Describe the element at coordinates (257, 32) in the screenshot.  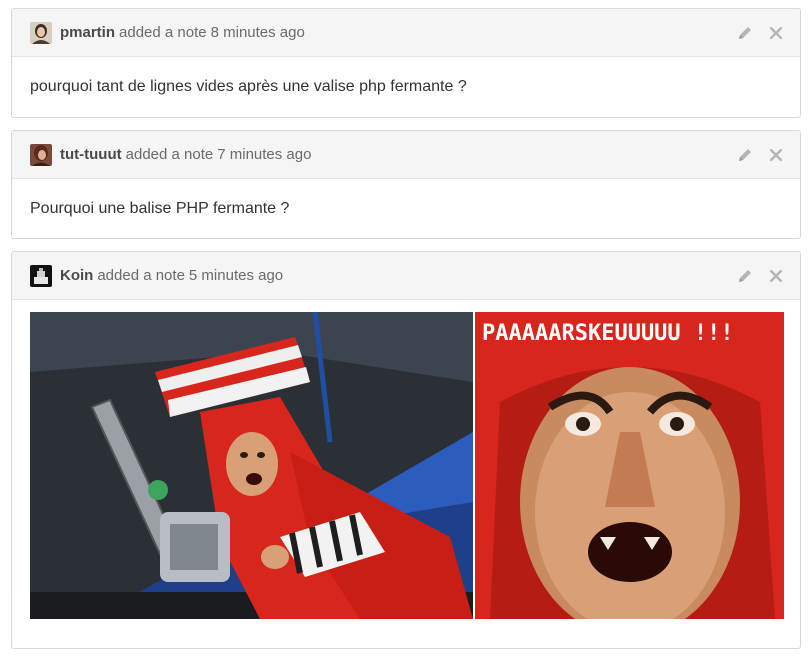
I see `note-timestamp: 8 minutes ago` at that location.